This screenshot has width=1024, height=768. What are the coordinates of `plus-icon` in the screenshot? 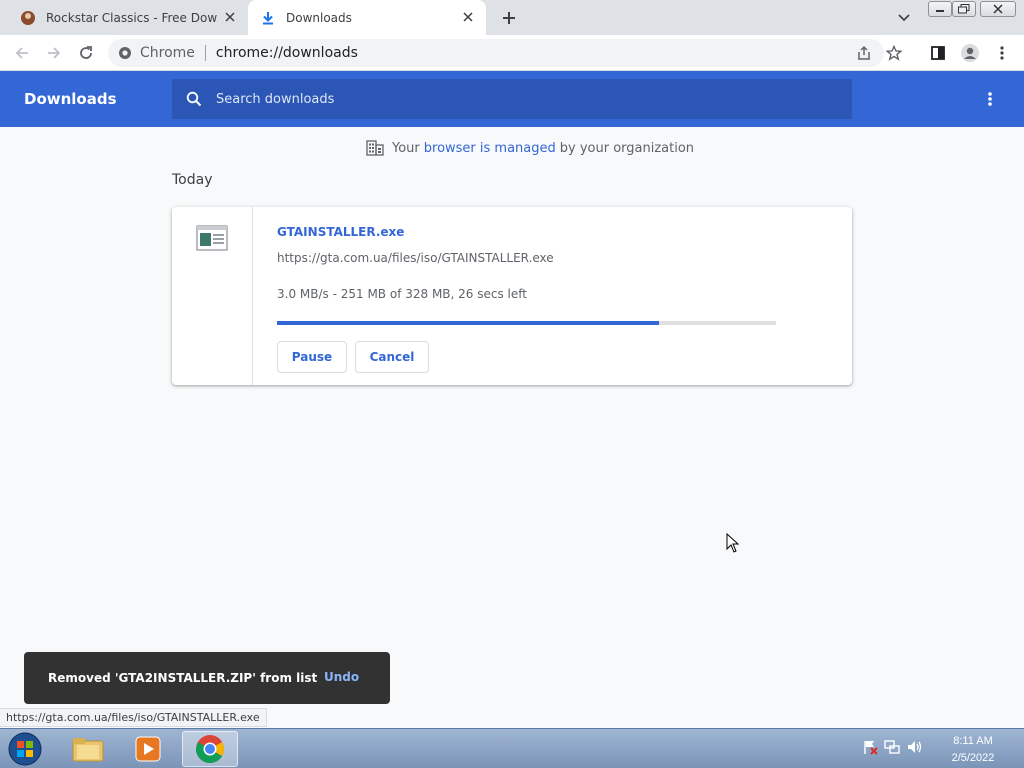 It's located at (509, 18).